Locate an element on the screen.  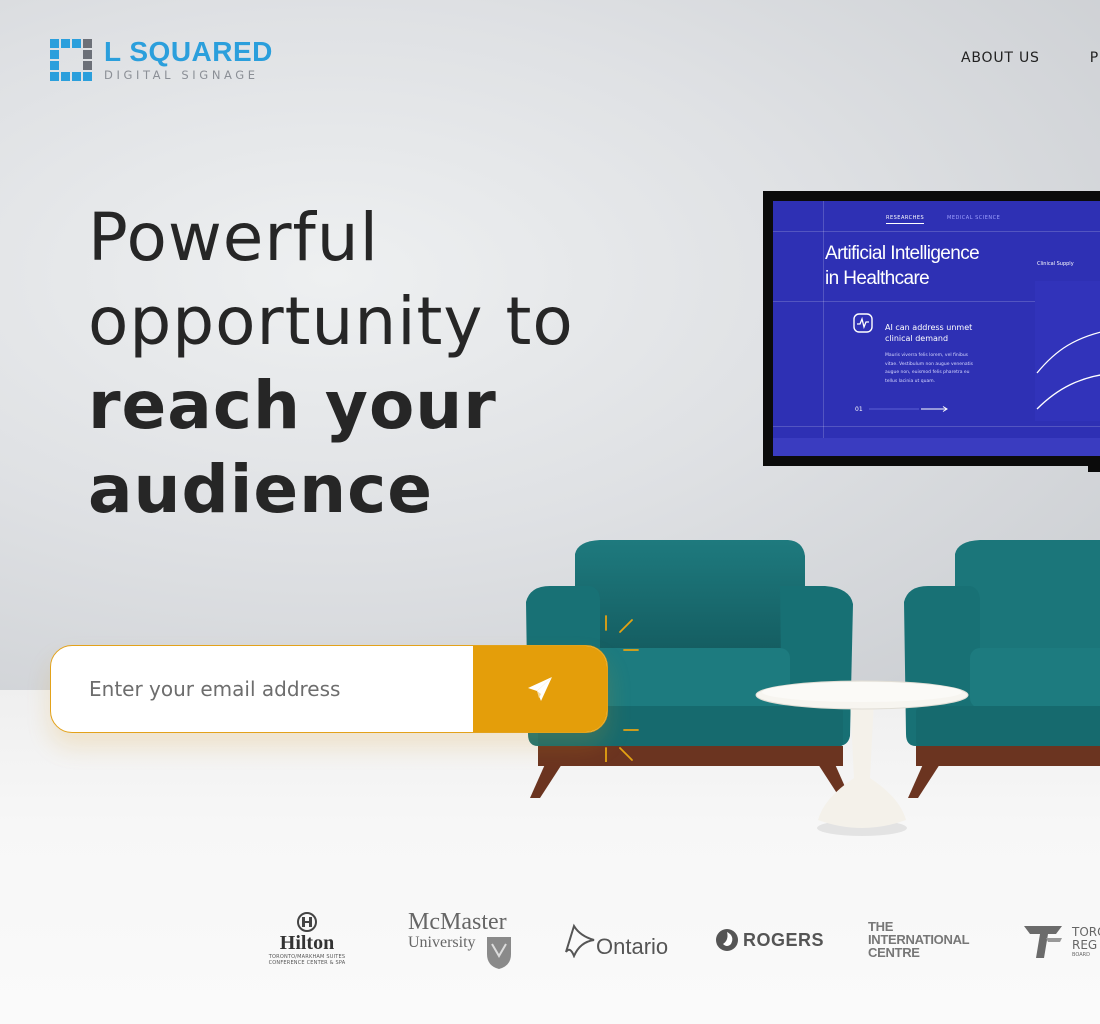
partner-logo-international-centre: THE INTERNATIONAL CENTRE is located at coordinates (924, 939).